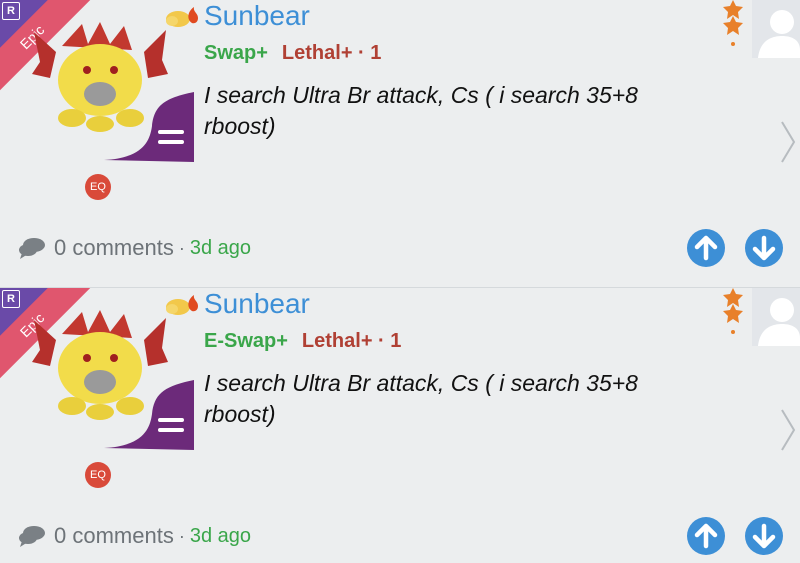  Describe the element at coordinates (236, 53) in the screenshot. I see `swap-tag: Swap+` at that location.